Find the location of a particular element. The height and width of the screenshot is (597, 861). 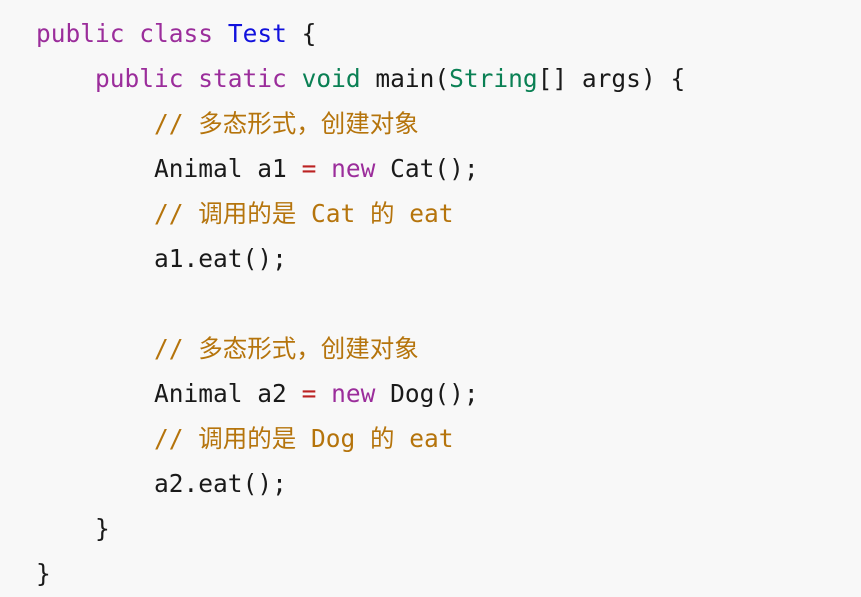

code-line: // 调用的是 Cat 的 eat is located at coordinates (448, 213).